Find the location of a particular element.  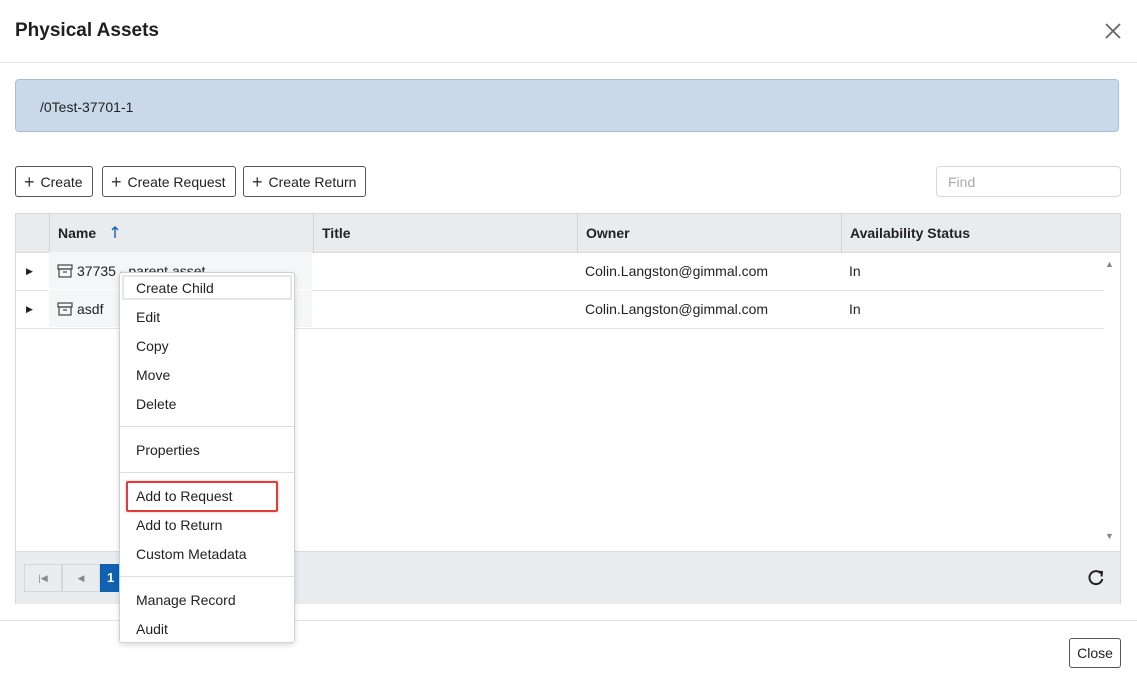

dialog-title: Physical Assets is located at coordinates (87, 30).